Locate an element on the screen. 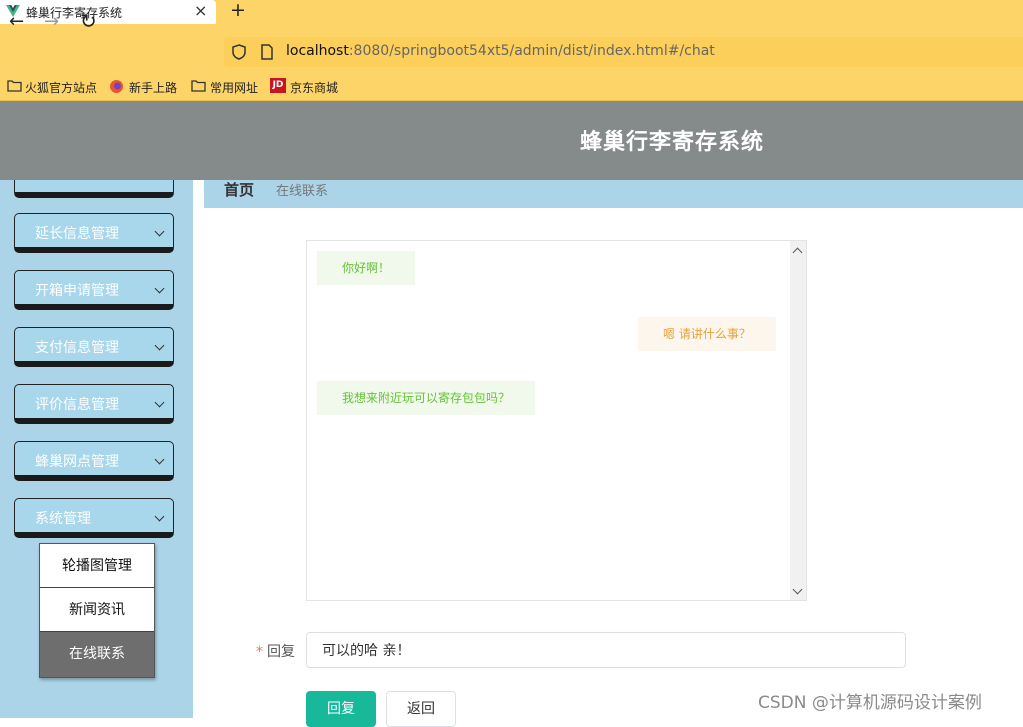 This screenshot has height=727, width=1023. url-host: localhost is located at coordinates (317, 51).